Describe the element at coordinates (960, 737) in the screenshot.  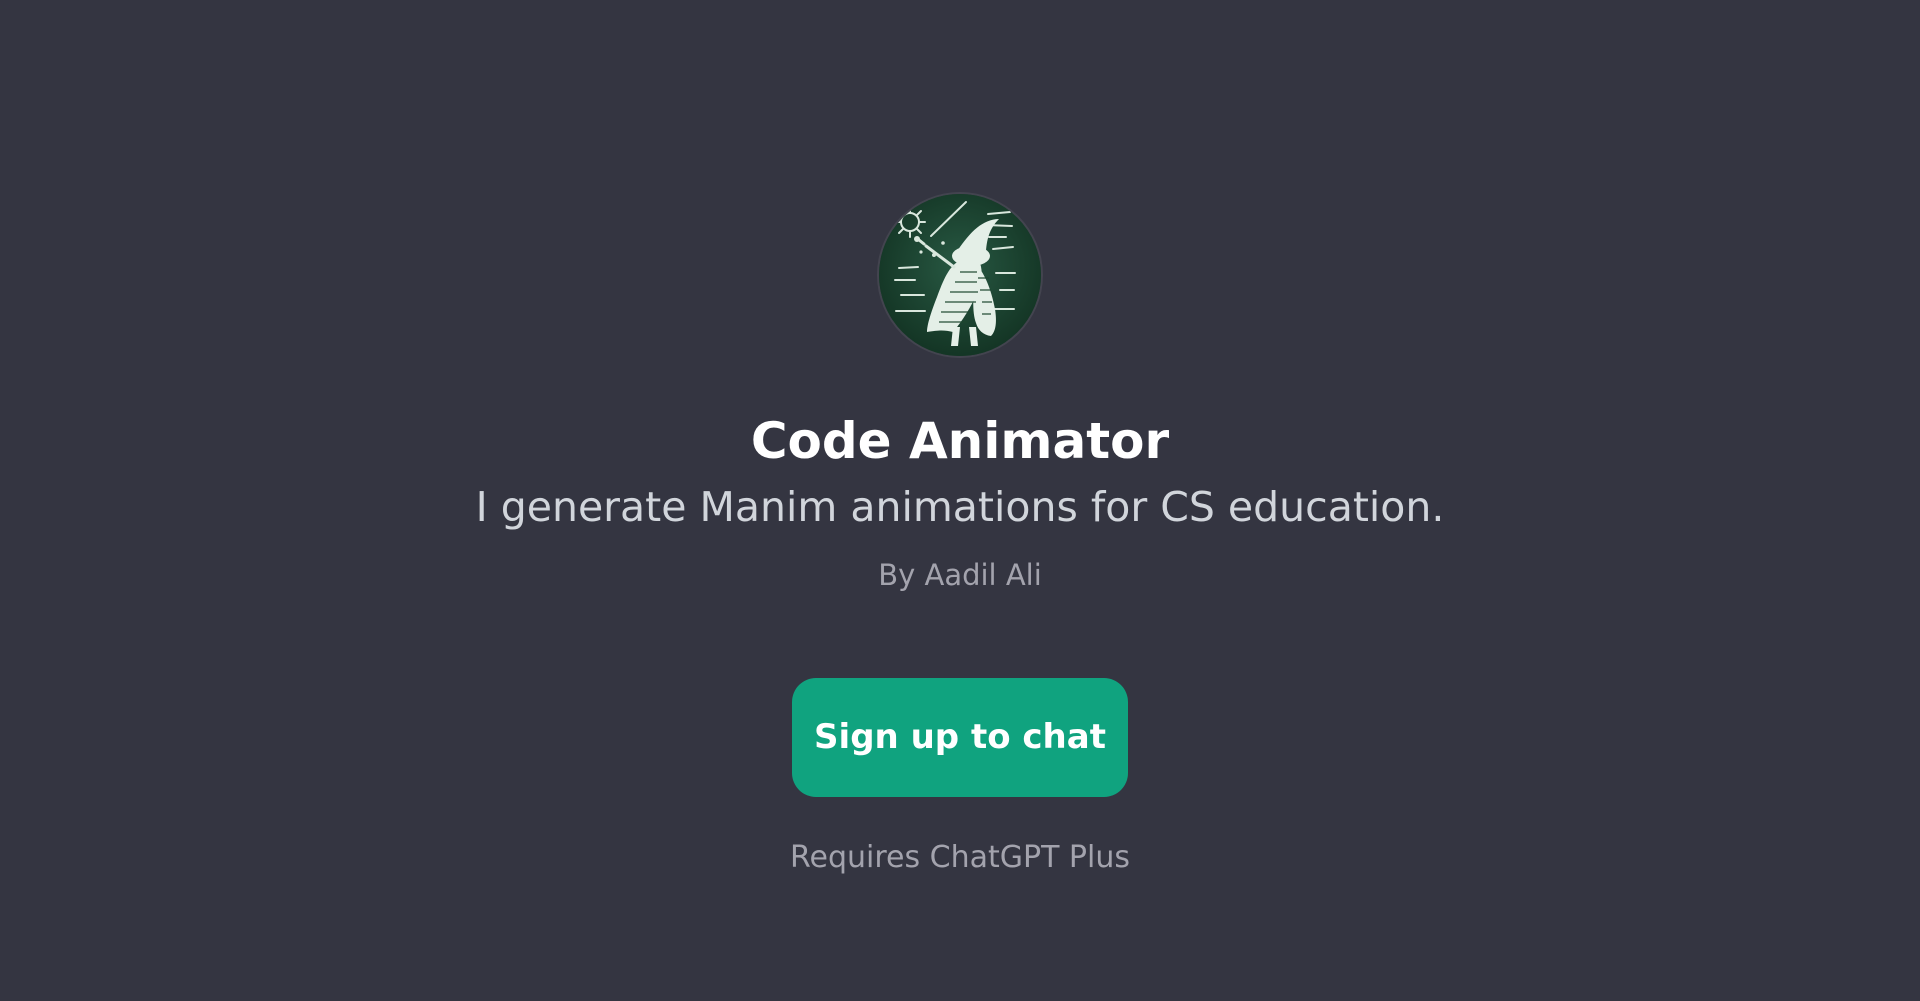
I see `sign-up-button: Sign up to chat` at that location.